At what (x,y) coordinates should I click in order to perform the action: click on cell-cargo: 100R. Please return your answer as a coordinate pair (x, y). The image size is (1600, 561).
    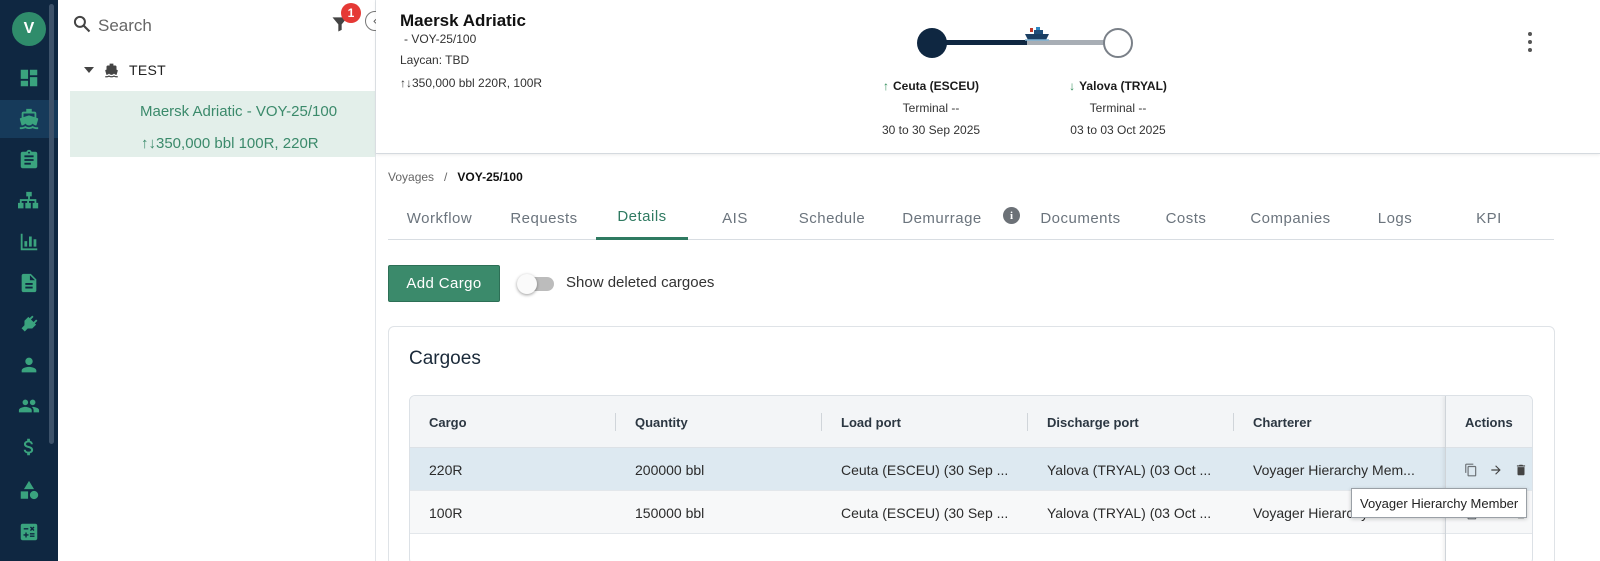
    Looking at the image, I should click on (446, 512).